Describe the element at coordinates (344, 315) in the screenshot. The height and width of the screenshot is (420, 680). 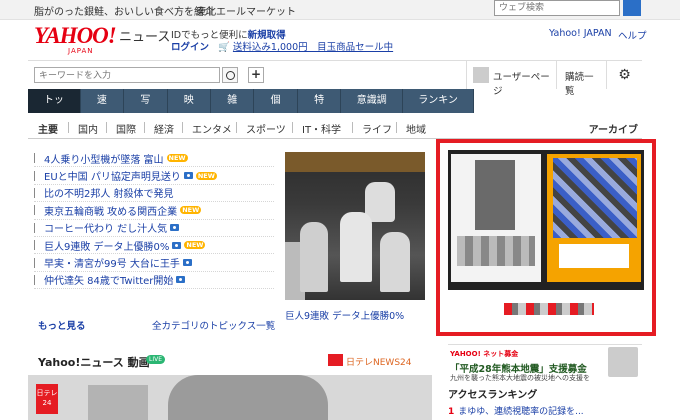
I see `photo-caption: 巨人9連敗 データ上優勝0%` at that location.